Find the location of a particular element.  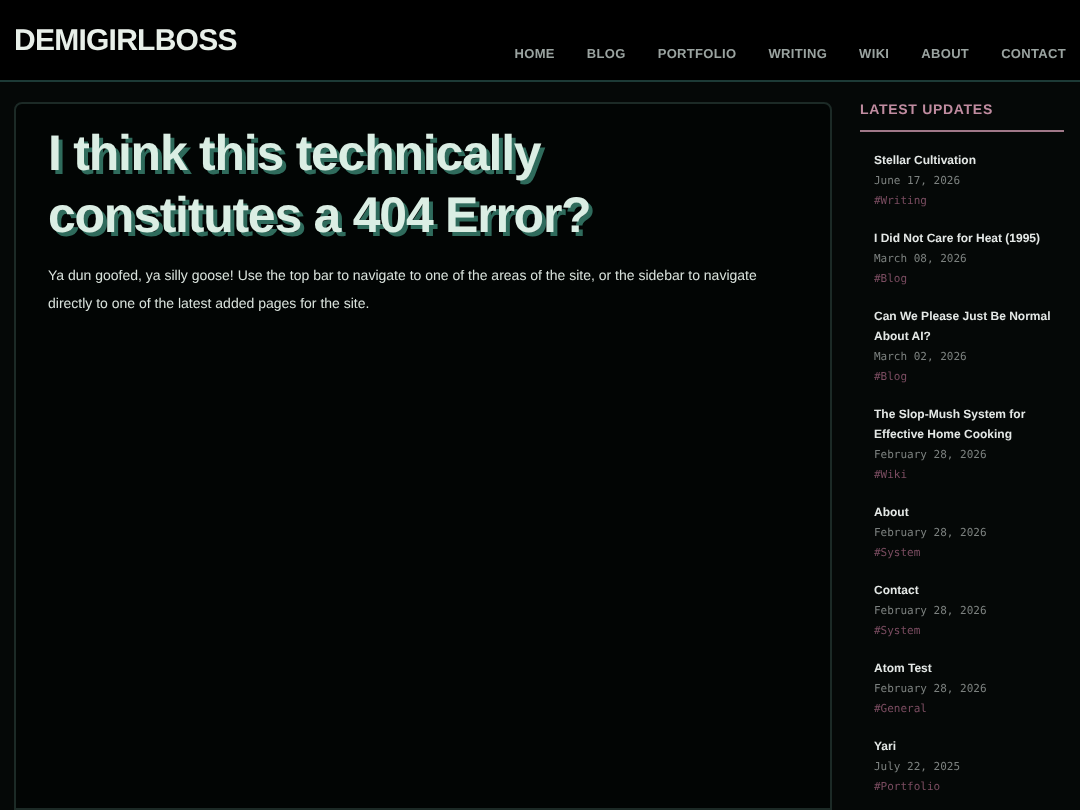

site-title: DEMIGIRLBOSS is located at coordinates (125, 42).